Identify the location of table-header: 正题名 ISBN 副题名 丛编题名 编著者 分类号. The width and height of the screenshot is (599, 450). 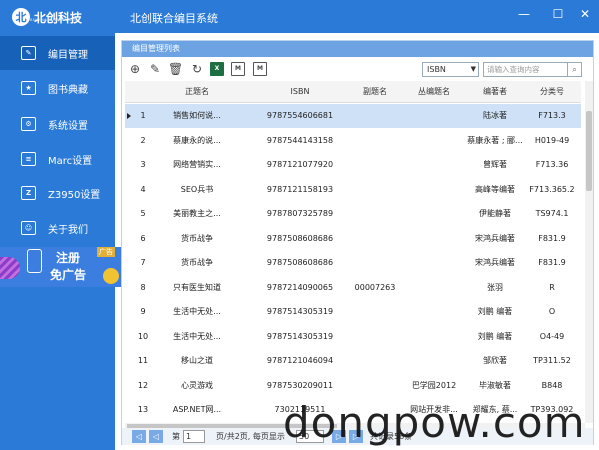
(353, 92).